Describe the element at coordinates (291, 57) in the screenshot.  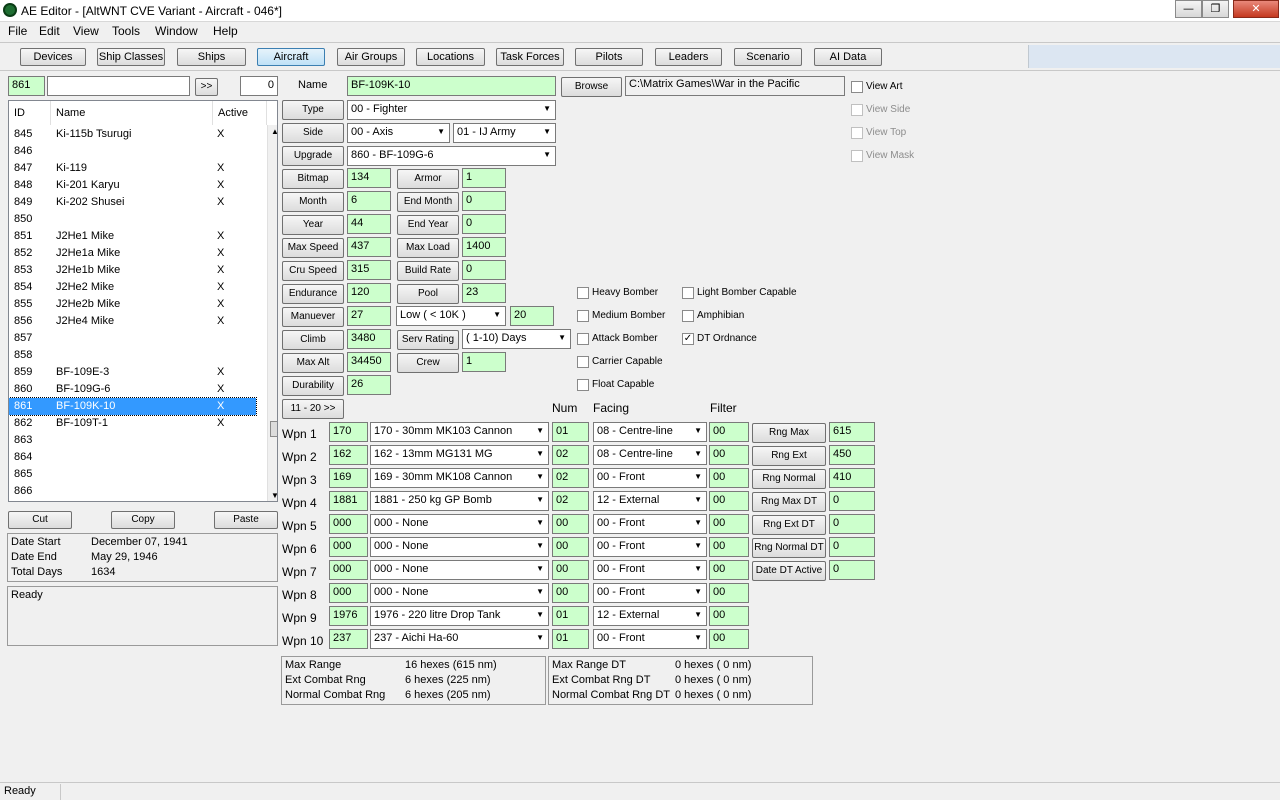
I see `toolbar-aircraft-button: Aircraft` at that location.